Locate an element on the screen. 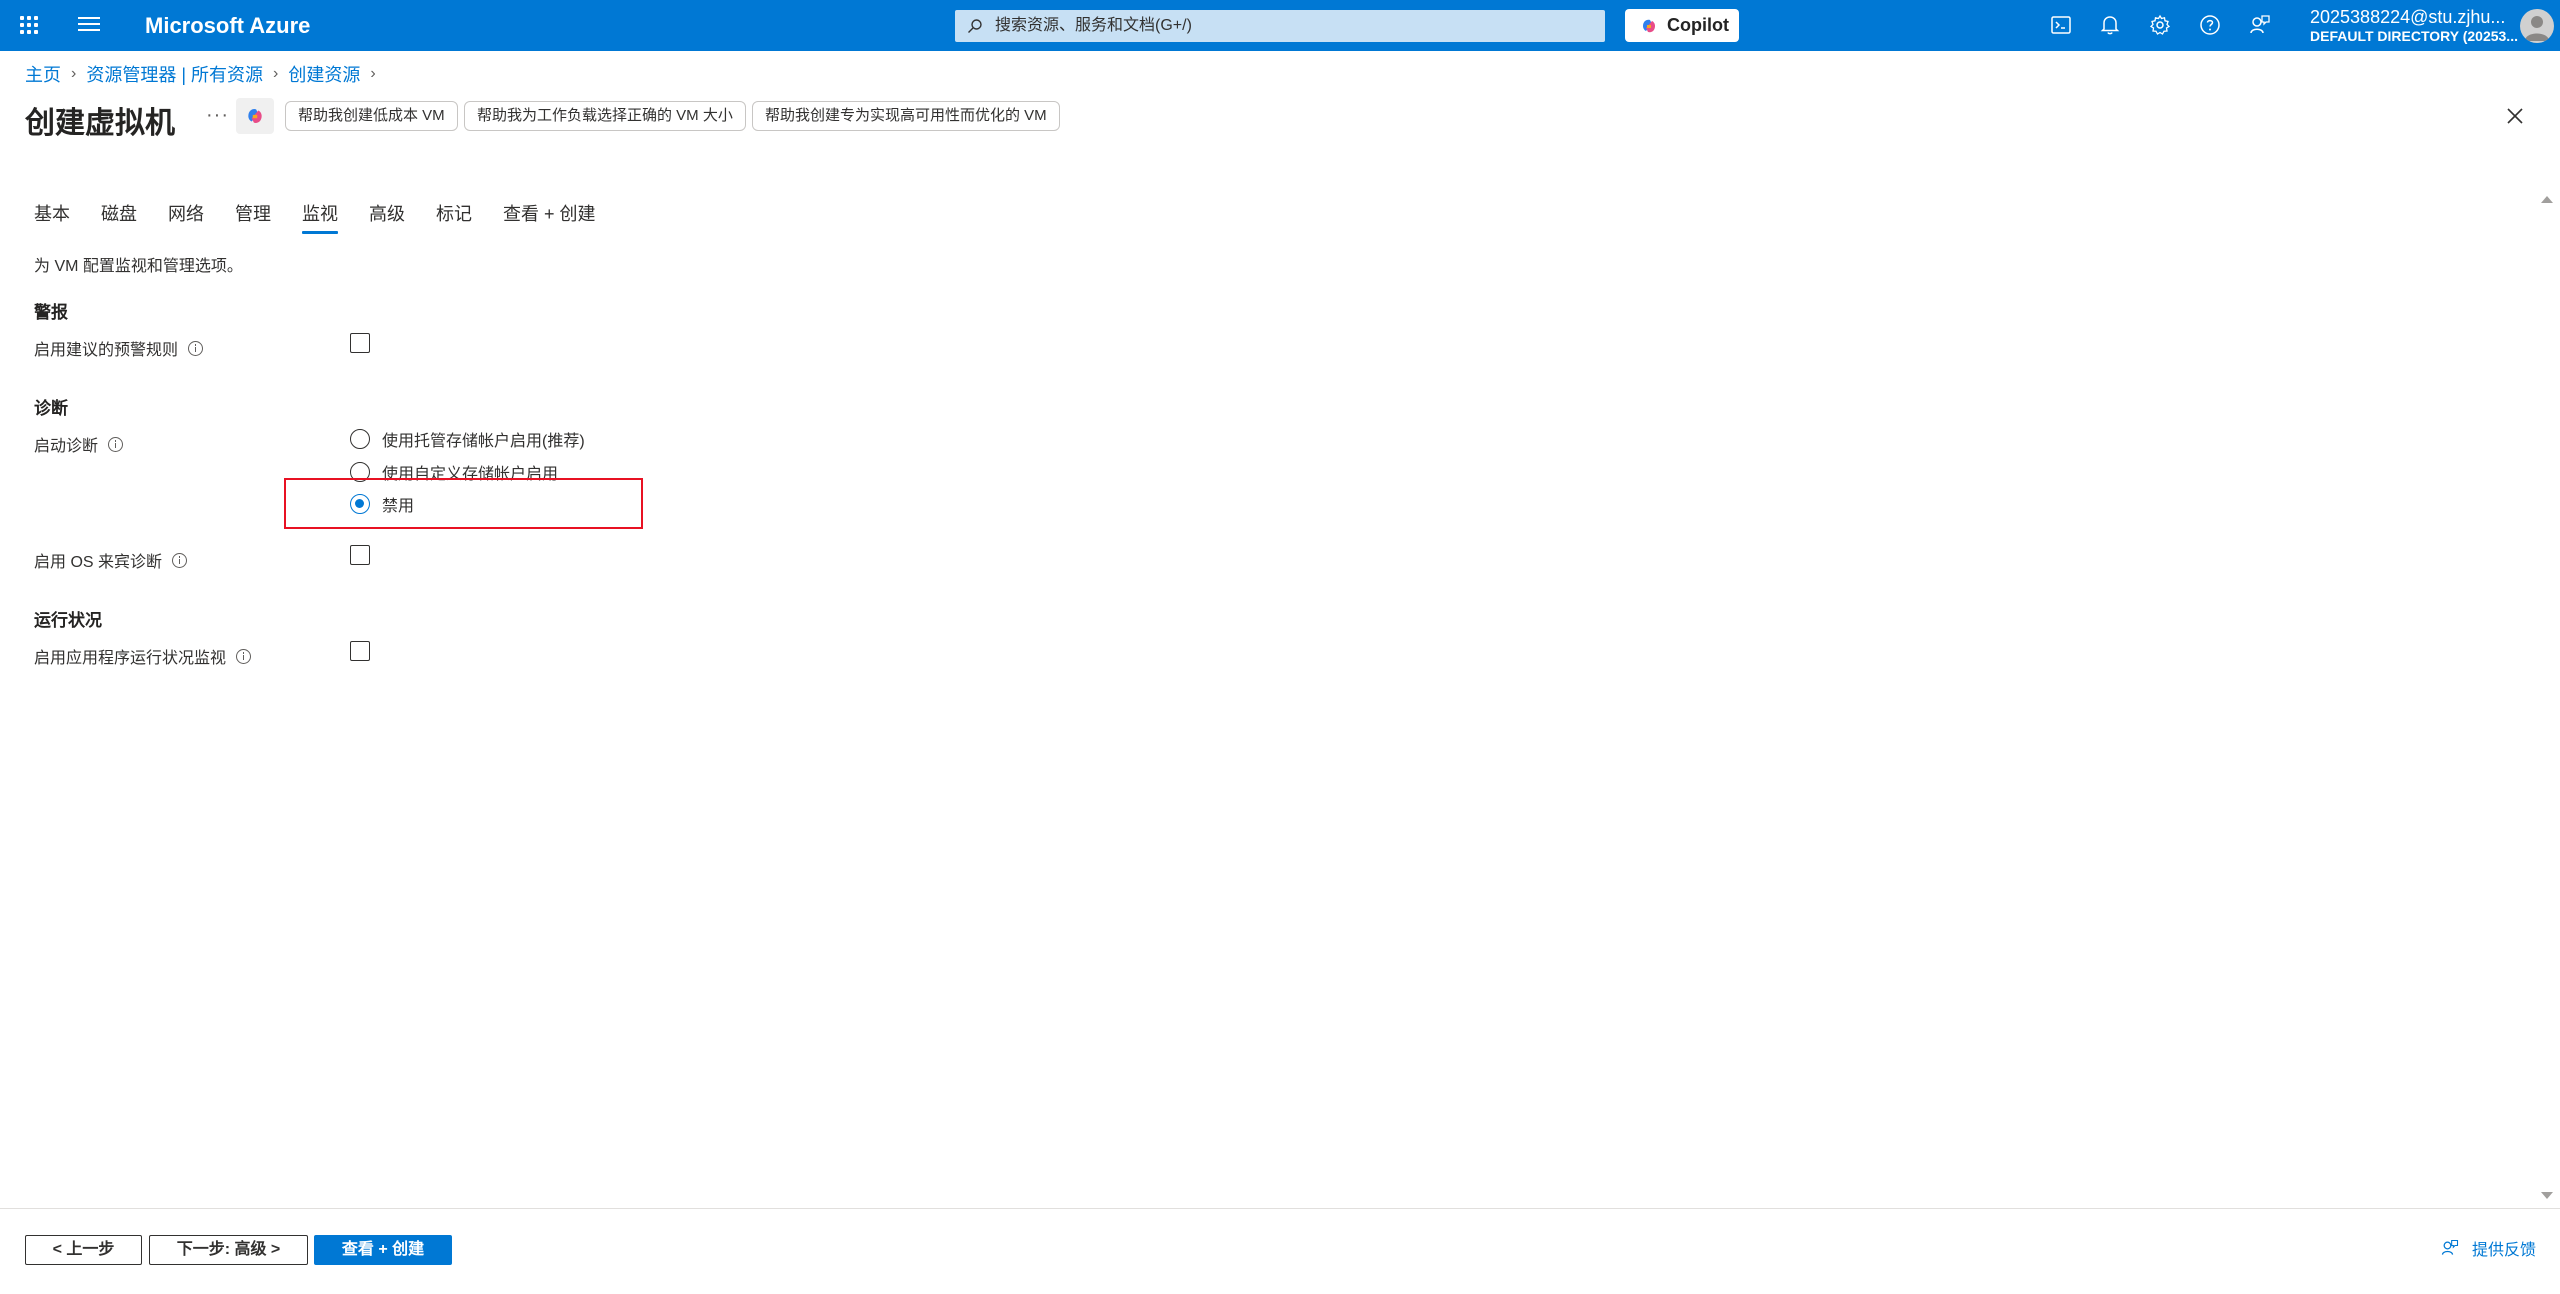 Image resolution: width=2560 pixels, height=1294 pixels. feedback-label: 提供反馈 is located at coordinates (2504, 1250).